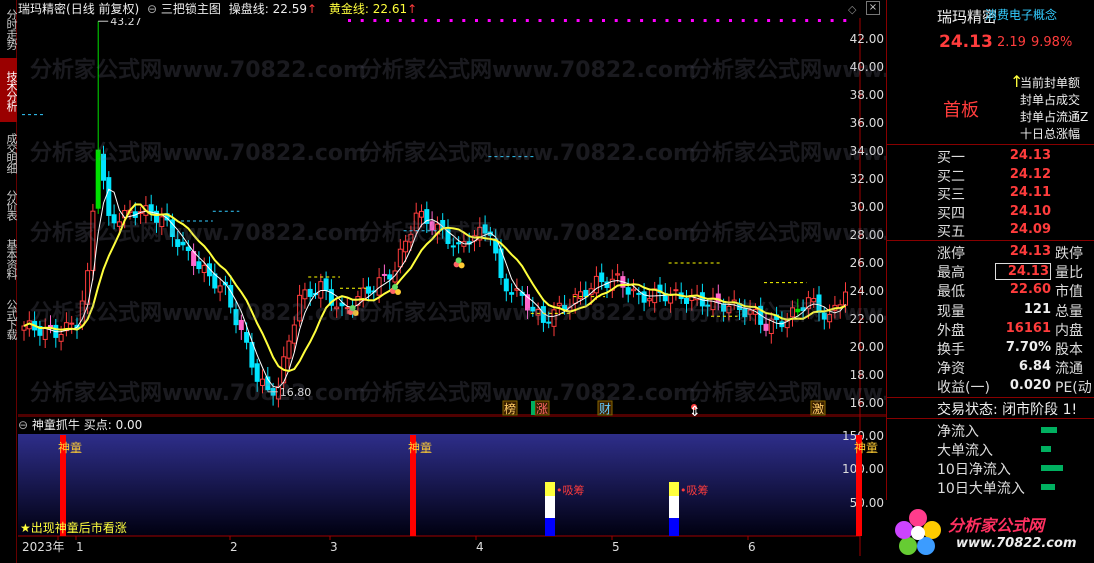 This screenshot has width=1094, height=563. What do you see at coordinates (695, 412) in the screenshot?
I see `resize-cursor-icon: ⇕` at bounding box center [695, 412].